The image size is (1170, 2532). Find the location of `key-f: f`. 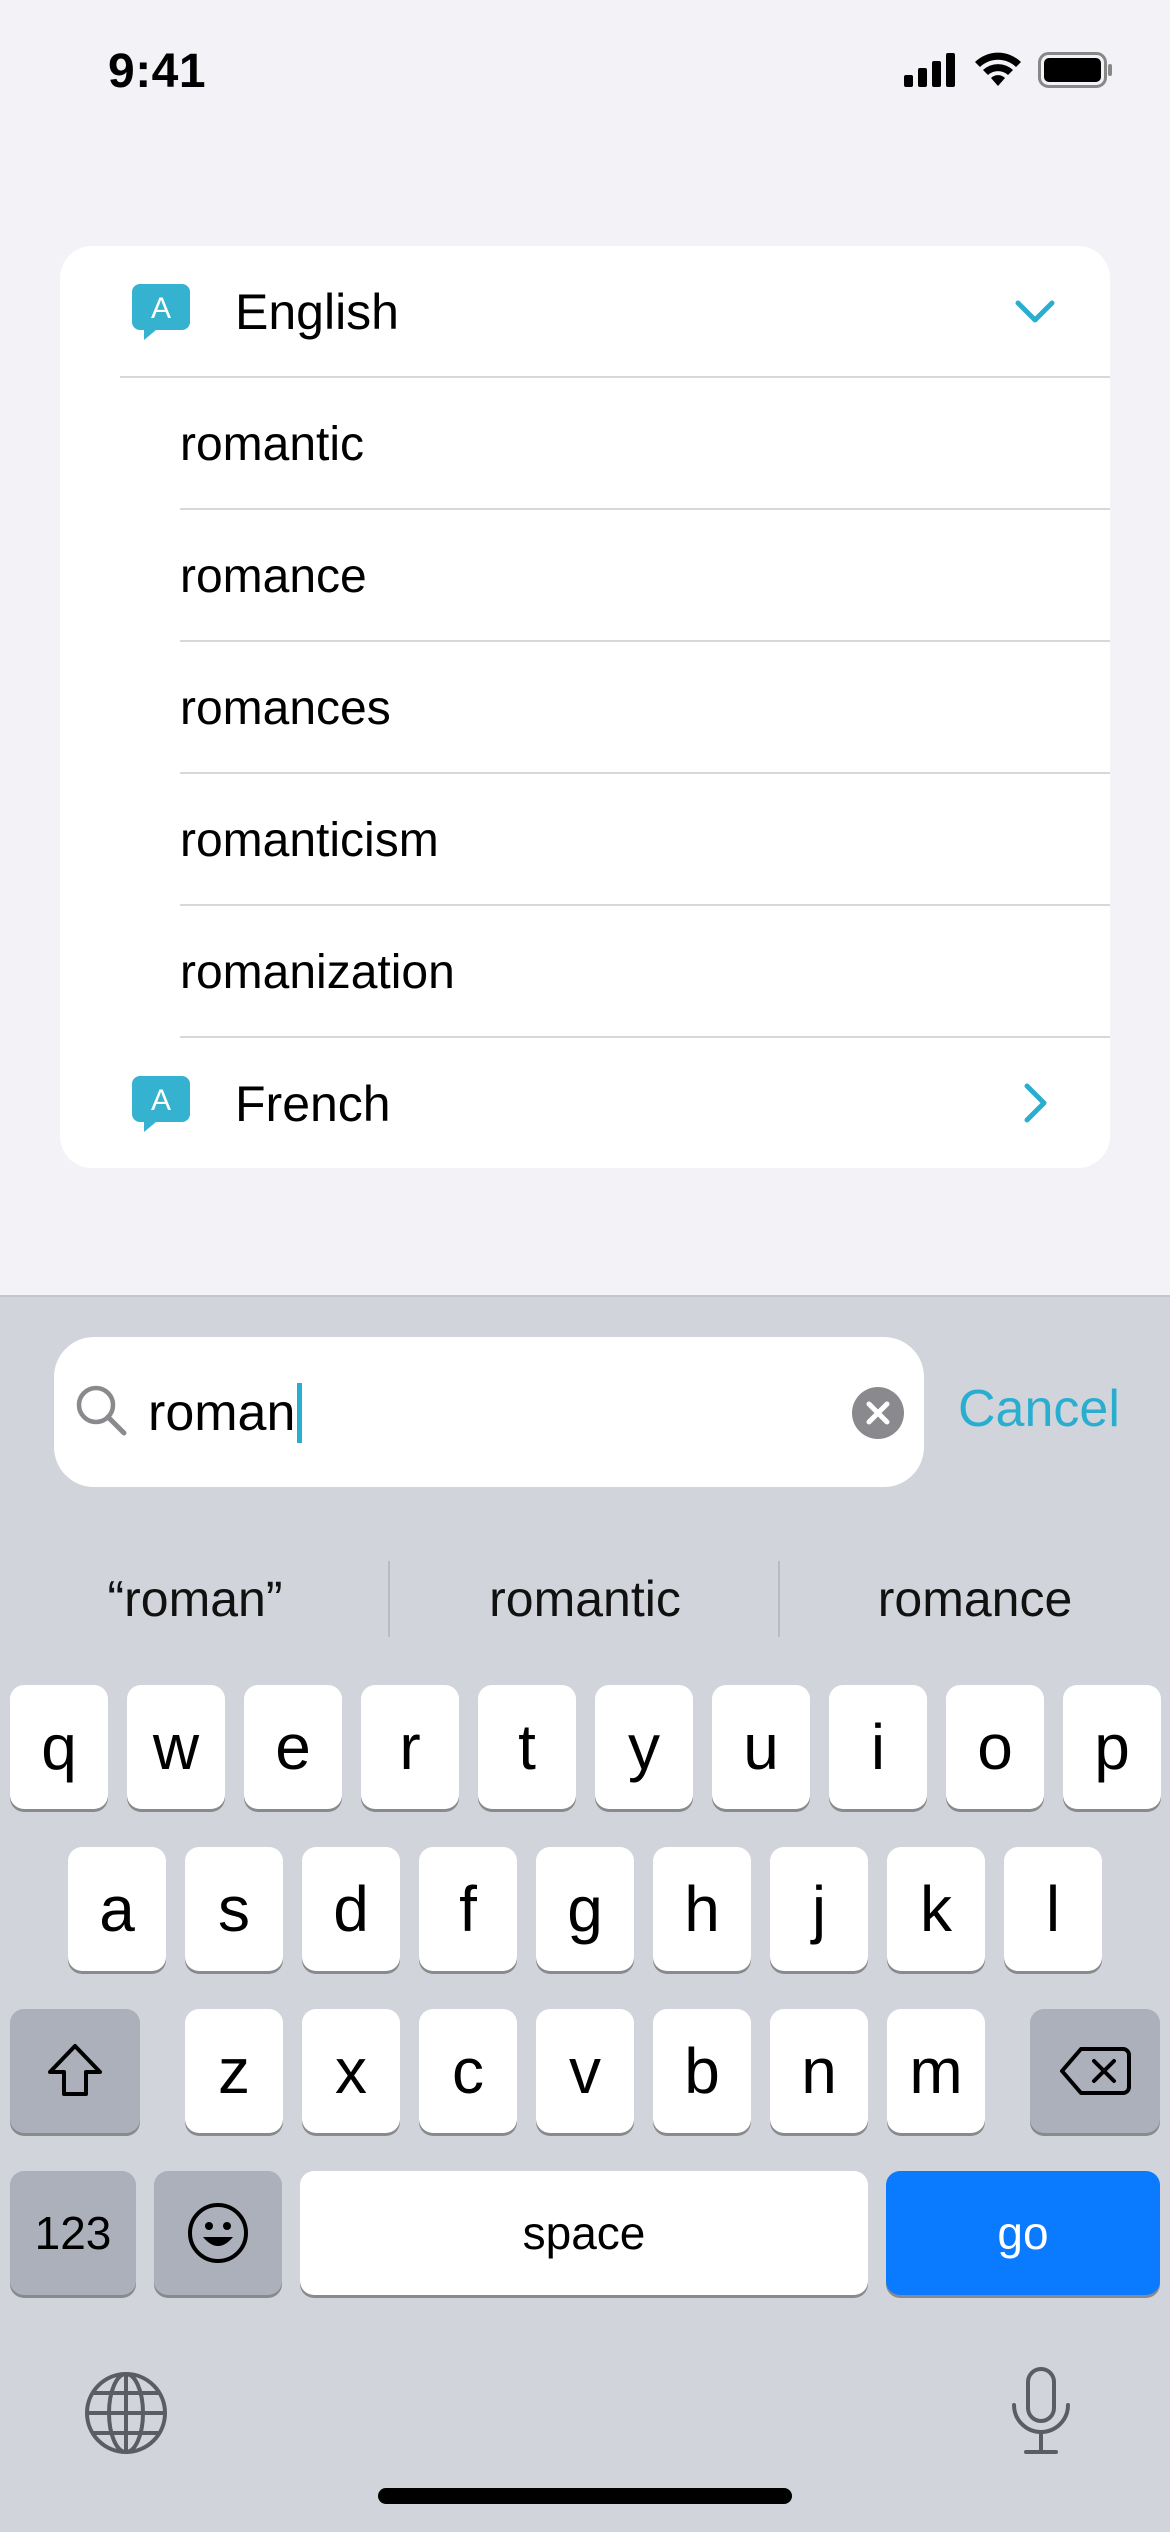

key-f: f is located at coordinates (468, 1909).